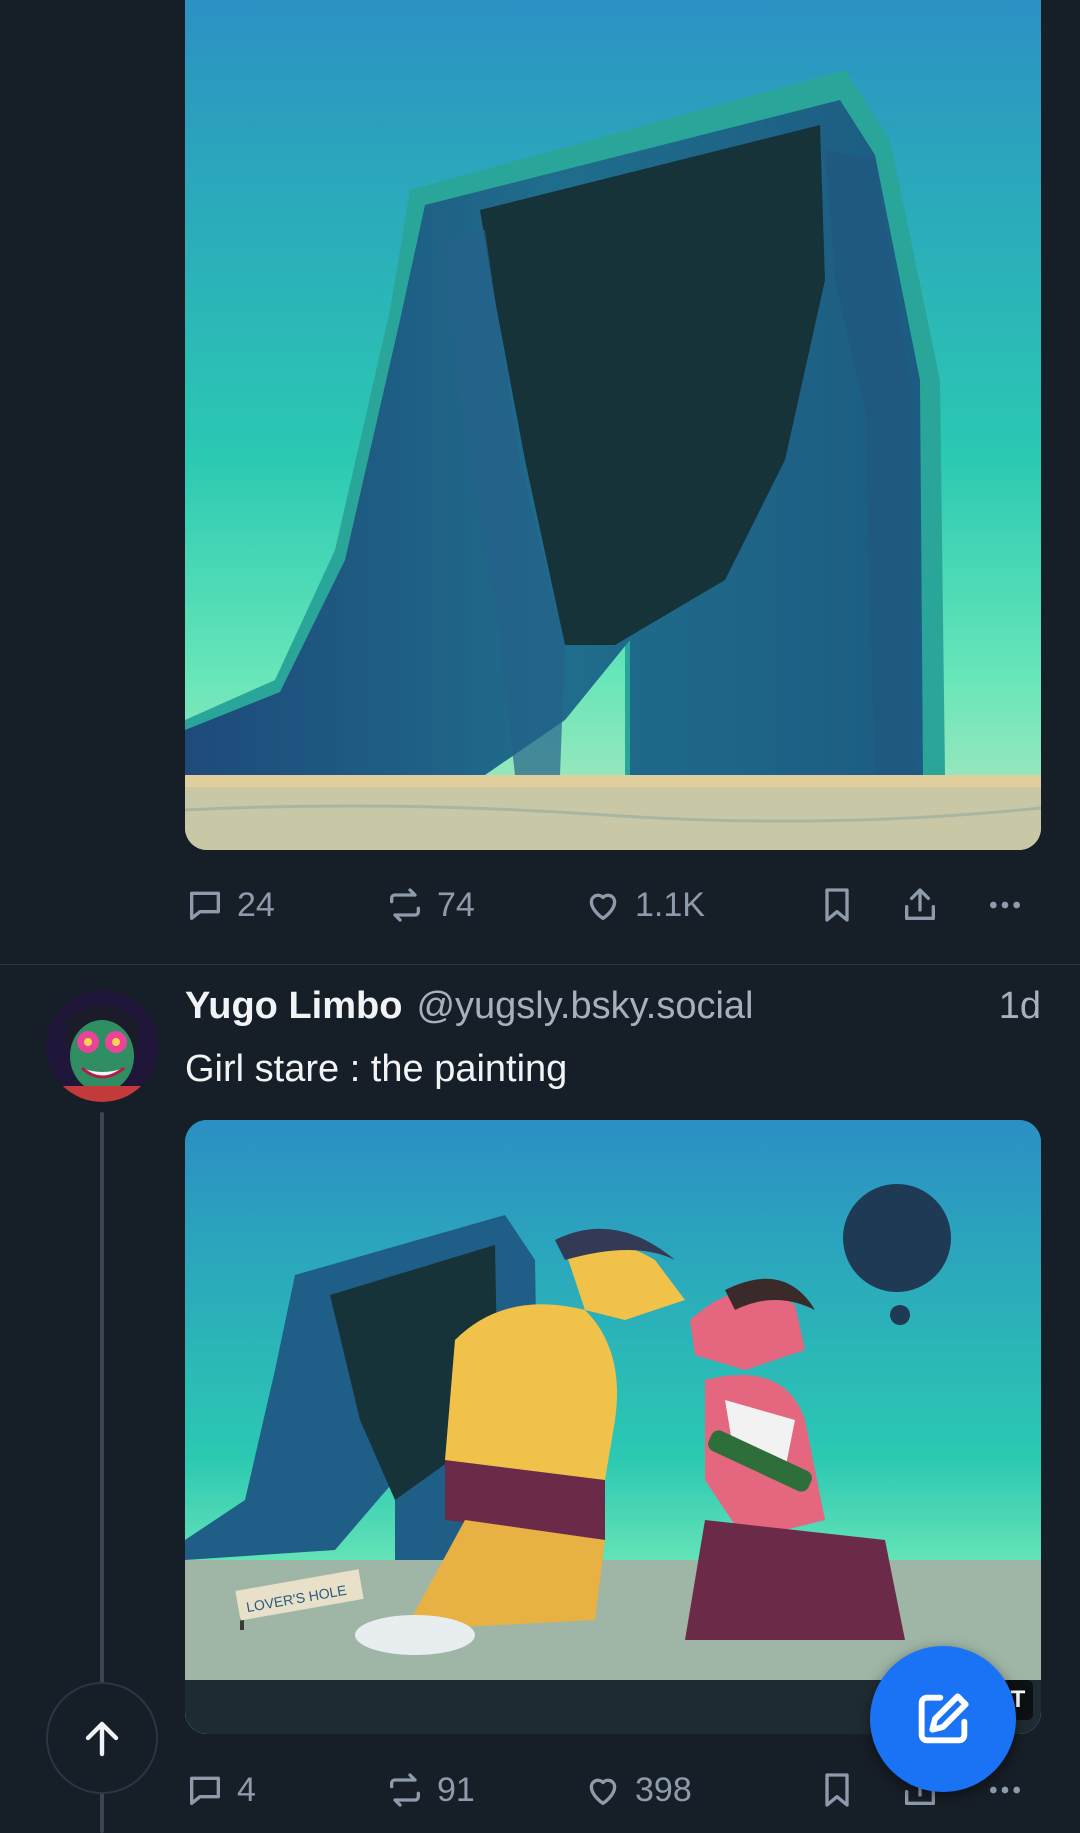 The width and height of the screenshot is (1080, 1833). Describe the element at coordinates (540, 964) in the screenshot. I see `post-divider` at that location.